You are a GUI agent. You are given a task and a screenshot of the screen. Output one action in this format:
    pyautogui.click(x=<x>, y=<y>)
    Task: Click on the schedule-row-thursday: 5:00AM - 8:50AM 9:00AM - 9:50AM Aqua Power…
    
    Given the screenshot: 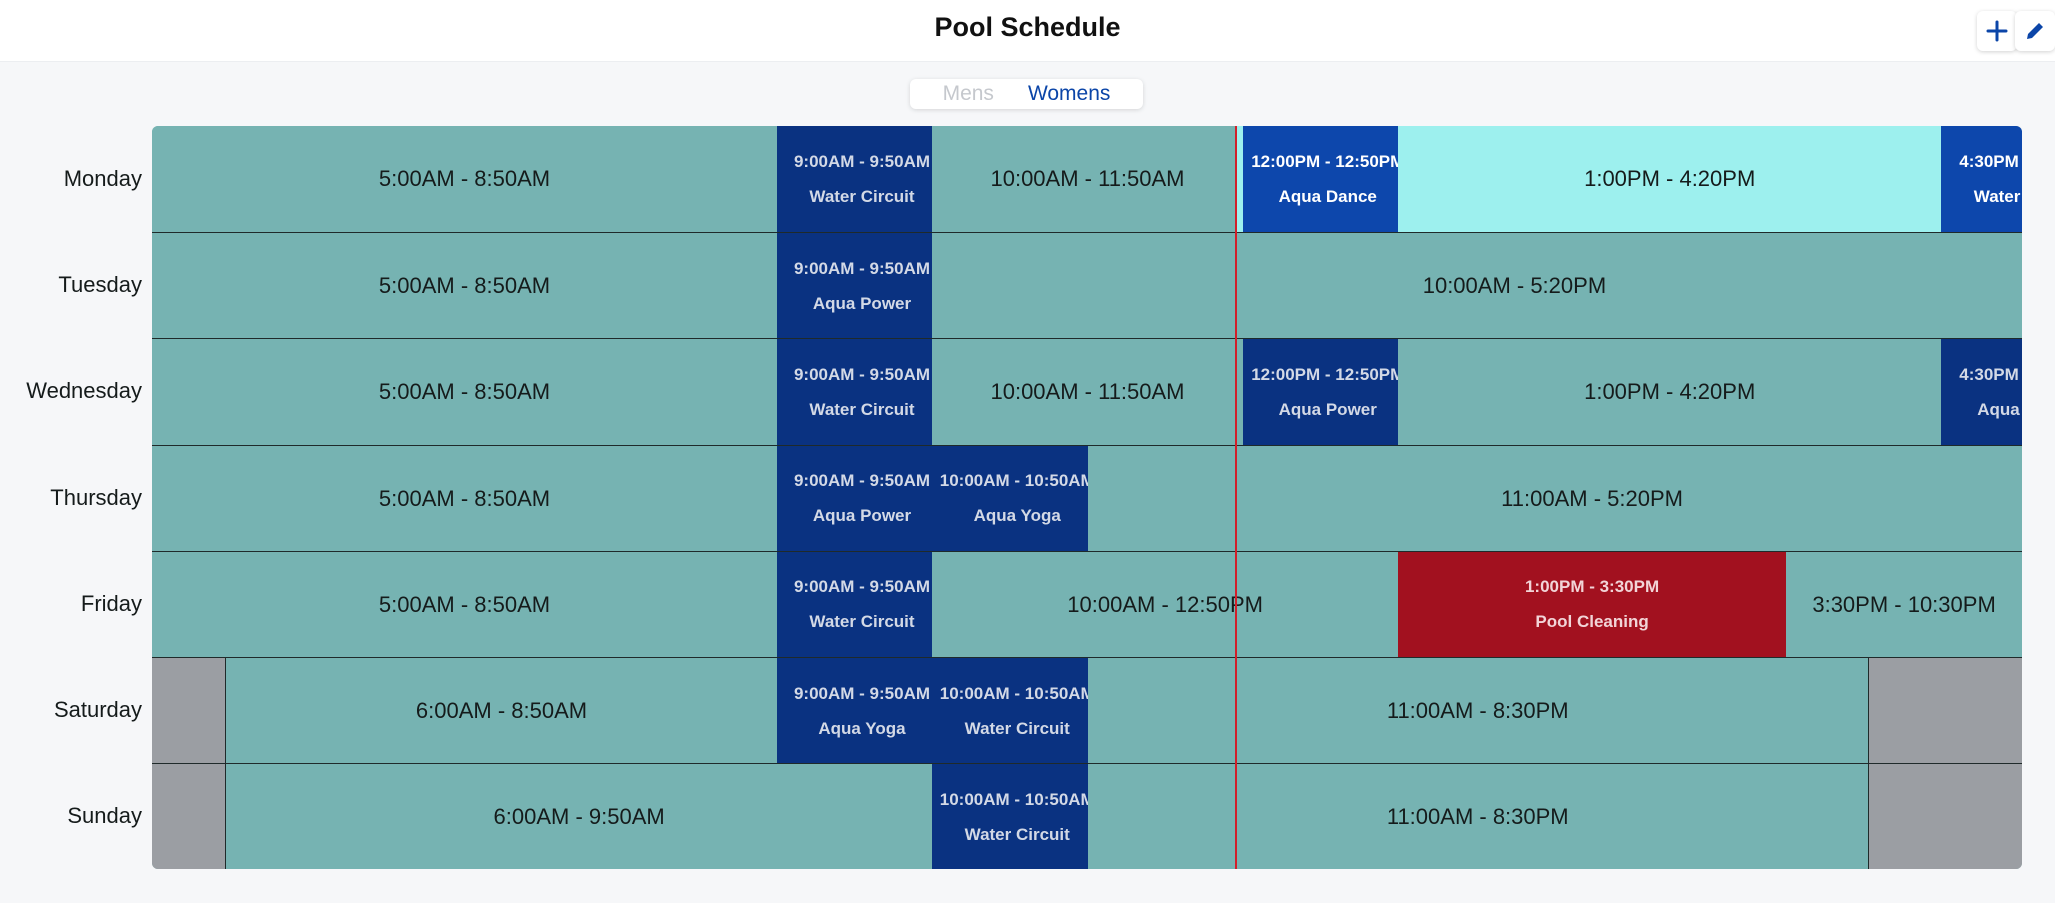 What is the action you would take?
    pyautogui.click(x=1087, y=498)
    